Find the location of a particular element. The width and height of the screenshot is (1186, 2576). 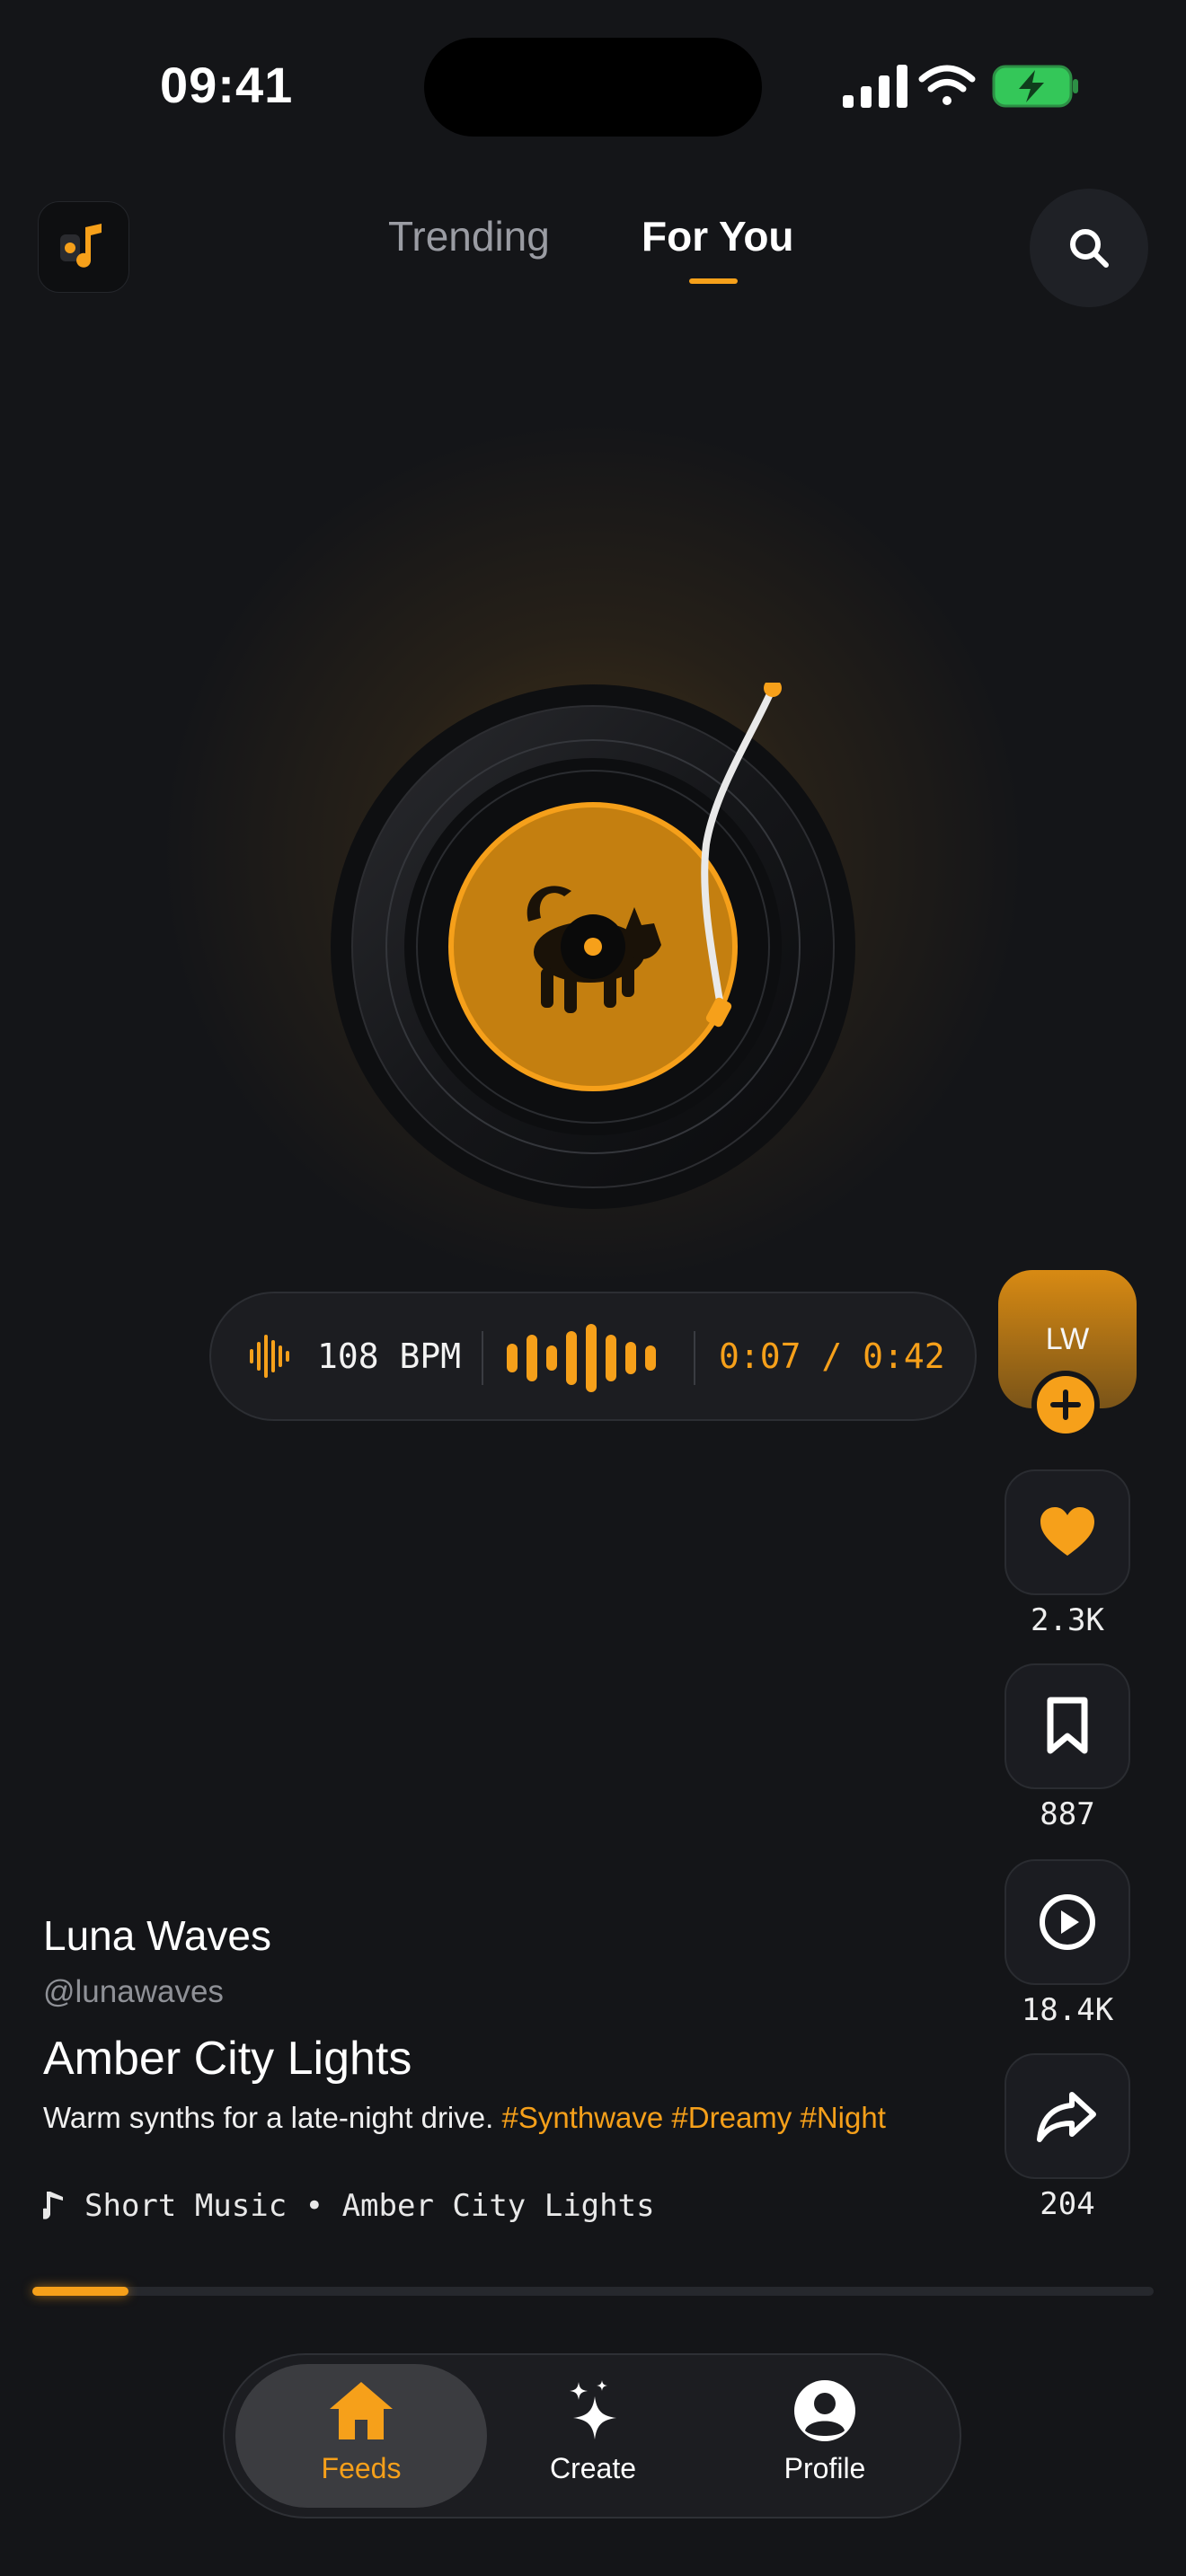

nav-label: Create is located at coordinates (593, 2468).